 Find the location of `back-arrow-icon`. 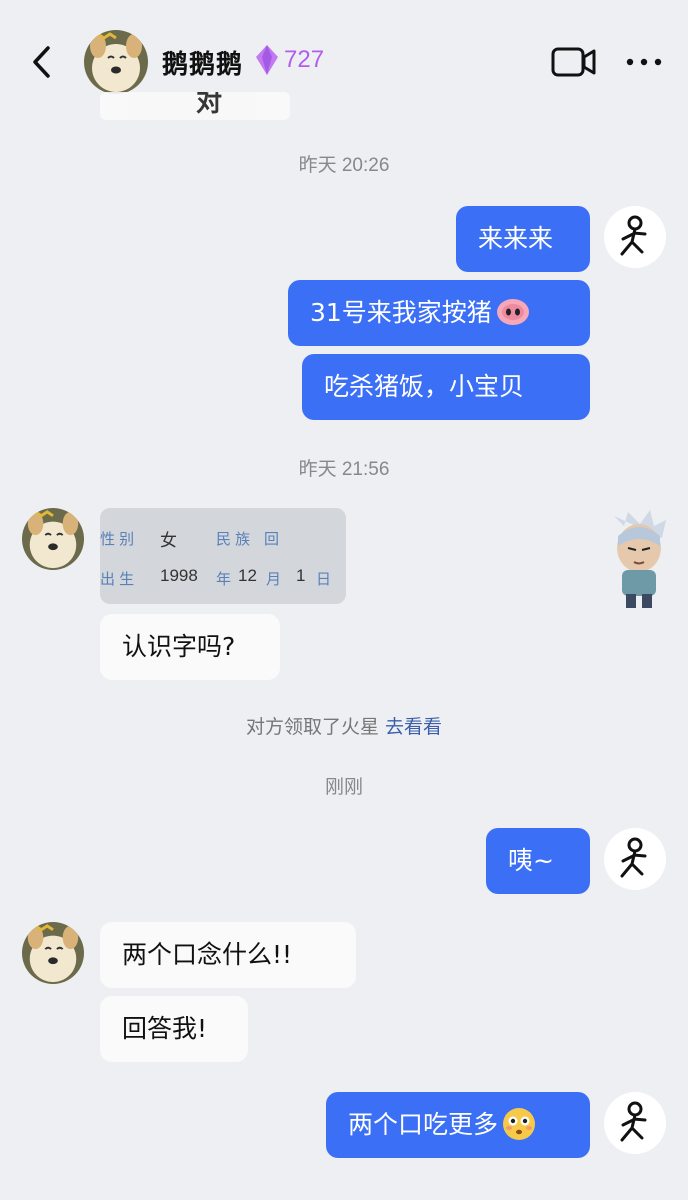

back-arrow-icon is located at coordinates (42, 62).